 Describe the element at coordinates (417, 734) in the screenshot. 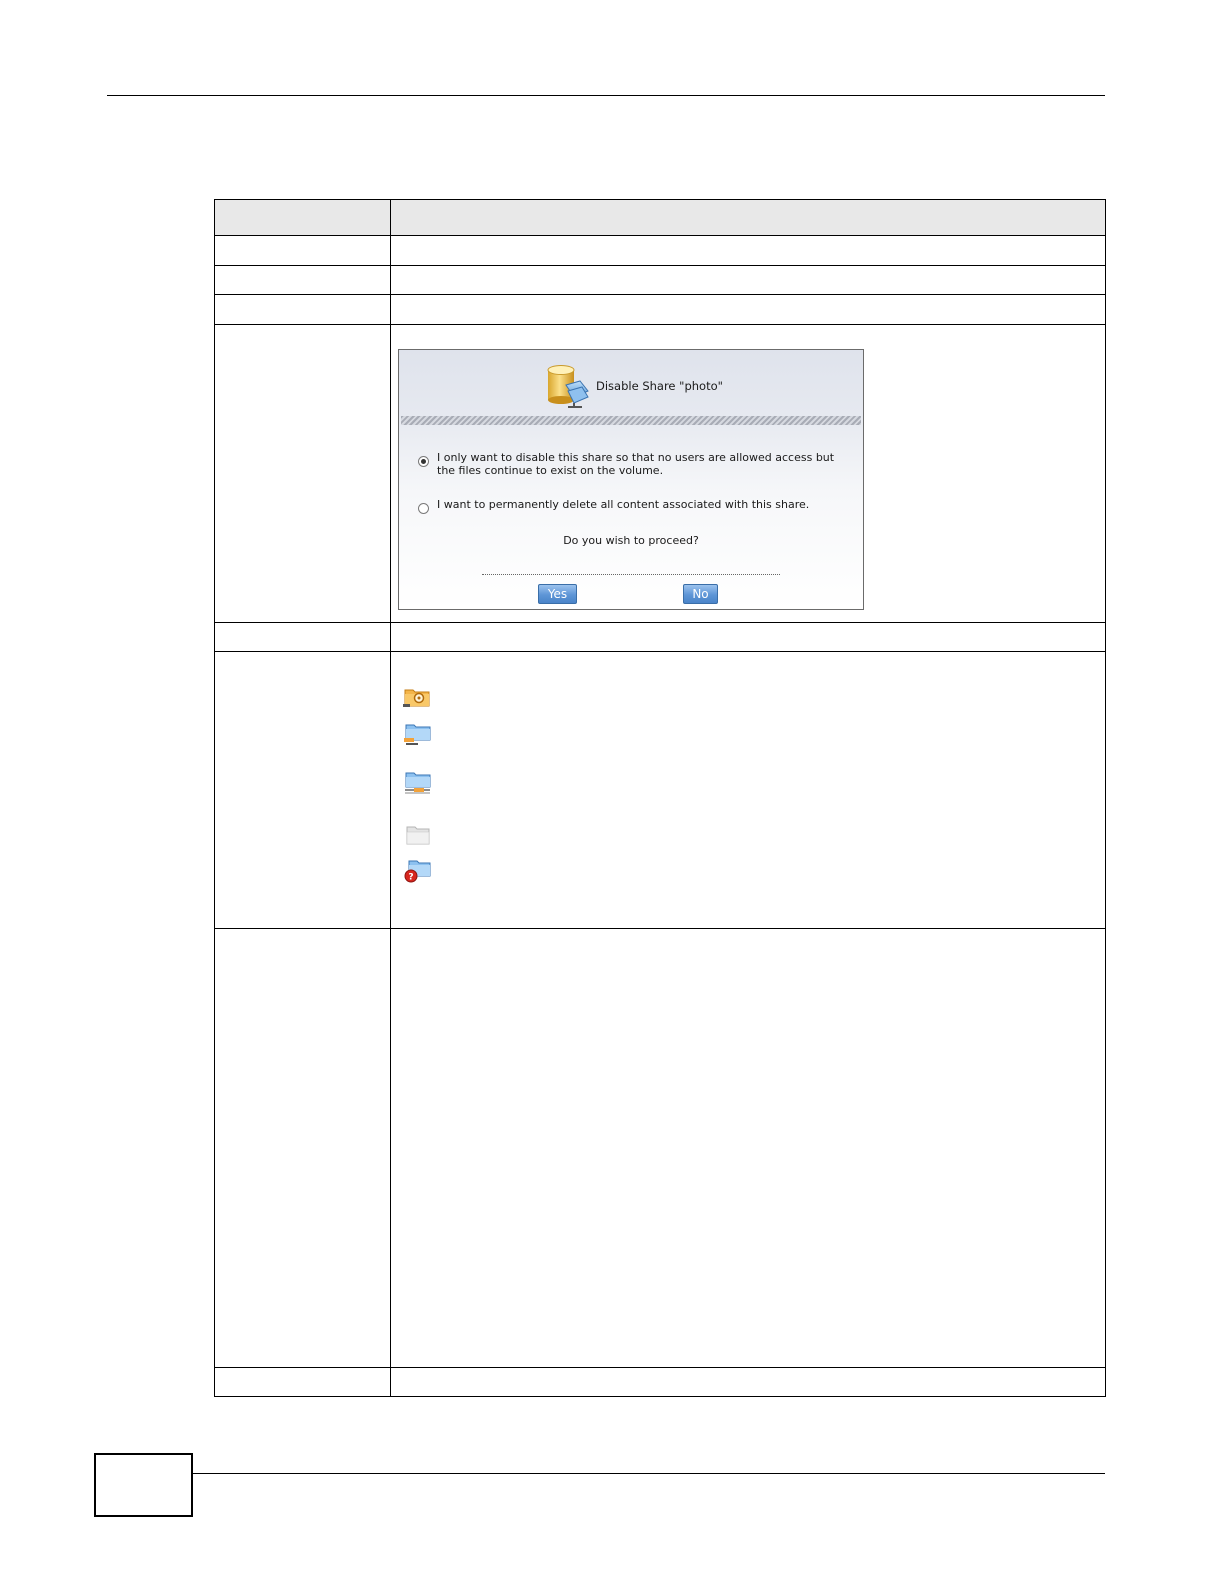

I see `folder-share-icon` at that location.